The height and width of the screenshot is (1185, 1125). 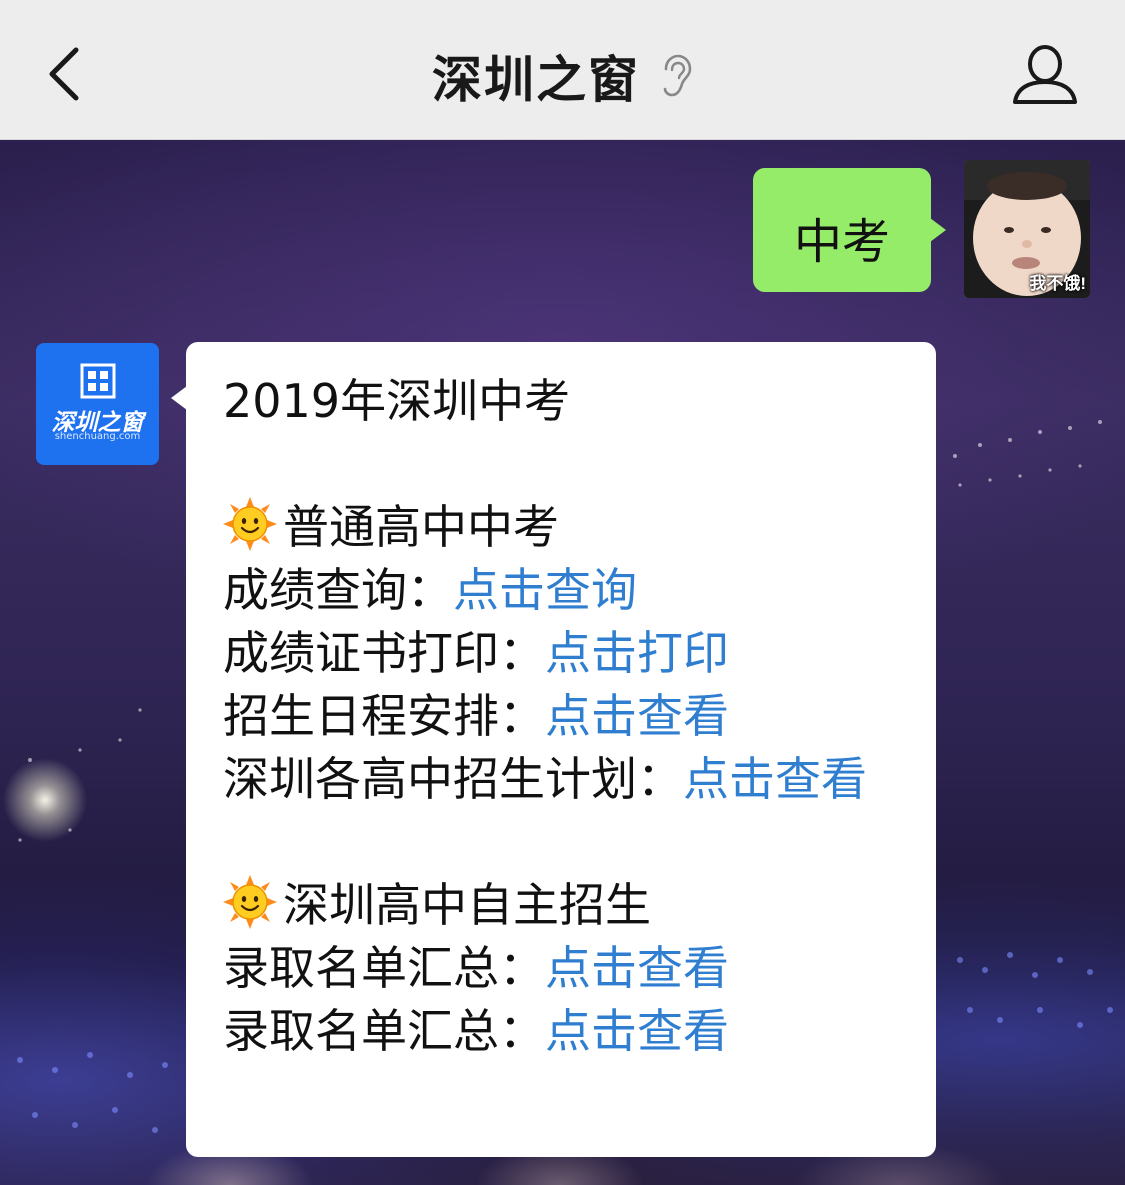 I want to click on item-label: 成绩证书打印：, so click(x=384, y=653).